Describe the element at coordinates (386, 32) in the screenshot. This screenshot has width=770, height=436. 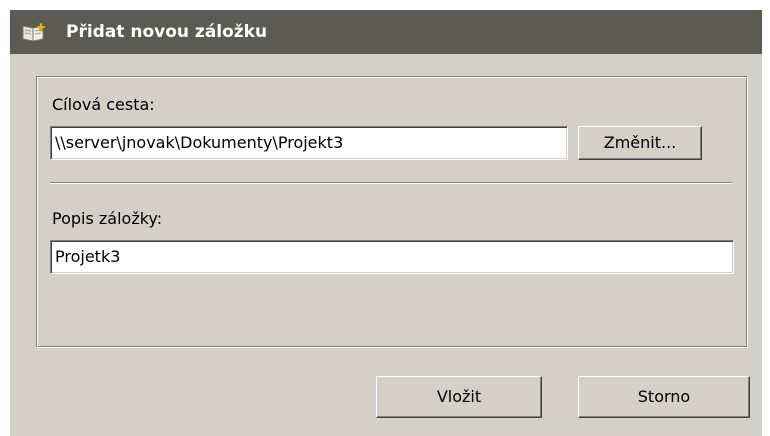
I see `title-bar: Přidat novou záložku` at that location.